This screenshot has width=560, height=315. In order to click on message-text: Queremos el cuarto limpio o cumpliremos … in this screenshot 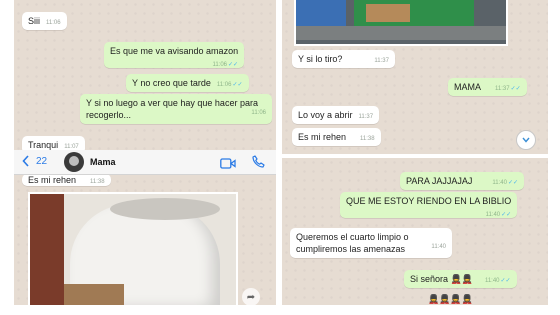, I will do `click(352, 243)`.